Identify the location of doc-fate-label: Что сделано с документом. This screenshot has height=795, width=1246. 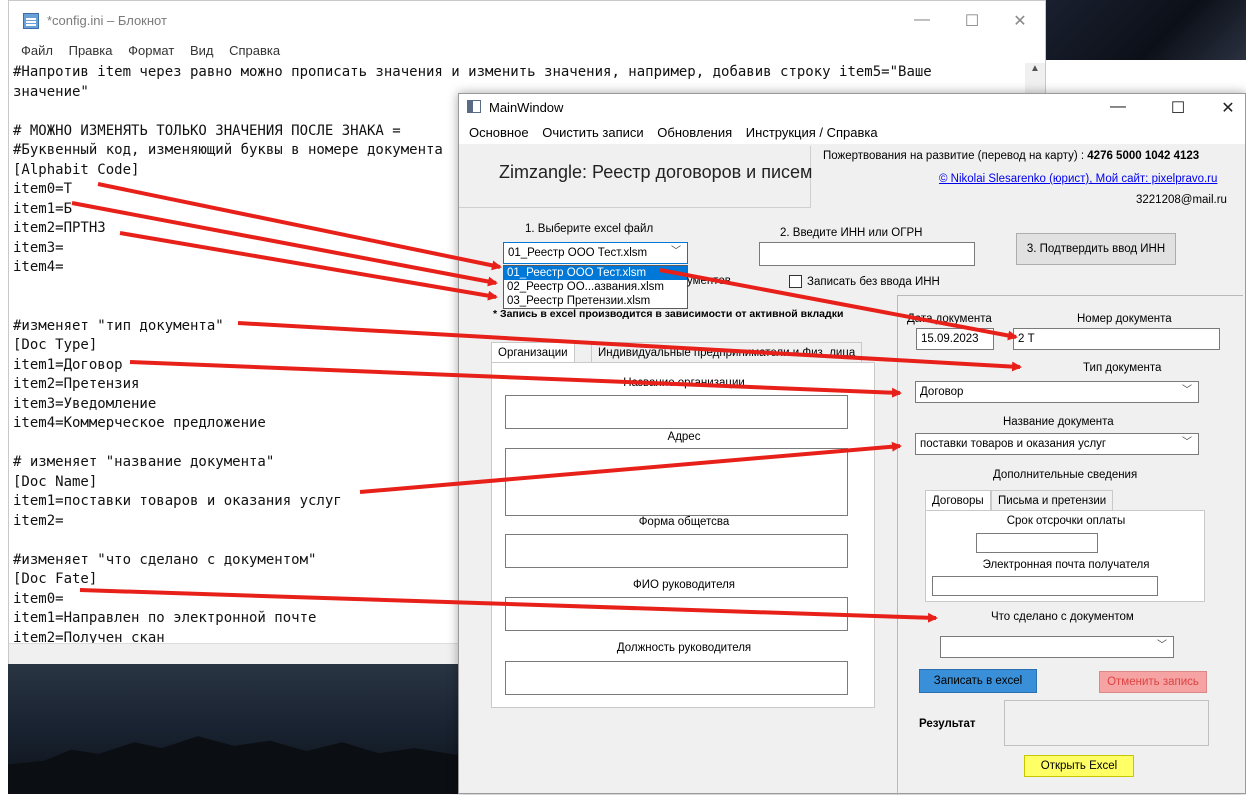
(1062, 617).